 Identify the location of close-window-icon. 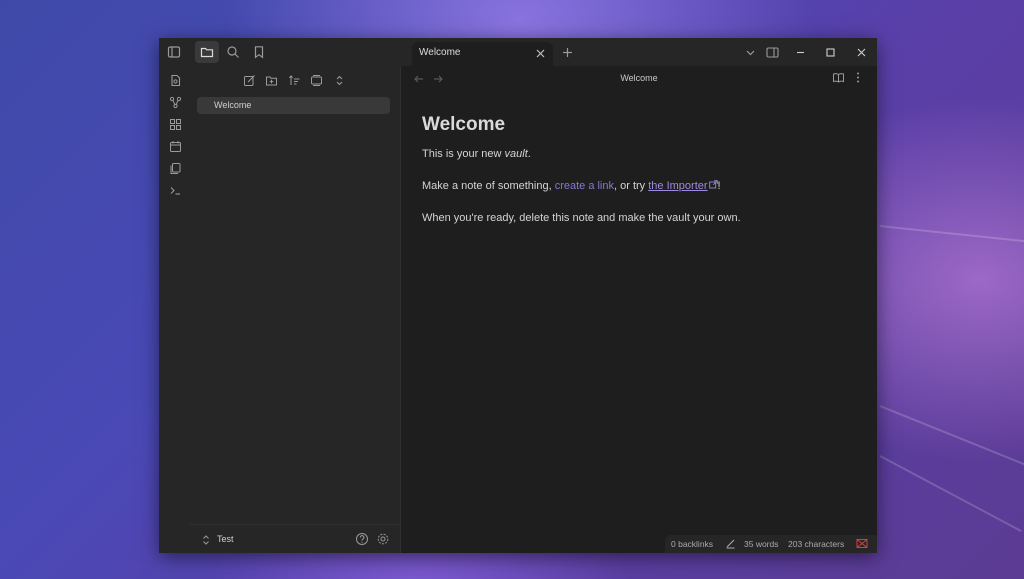
(861, 52).